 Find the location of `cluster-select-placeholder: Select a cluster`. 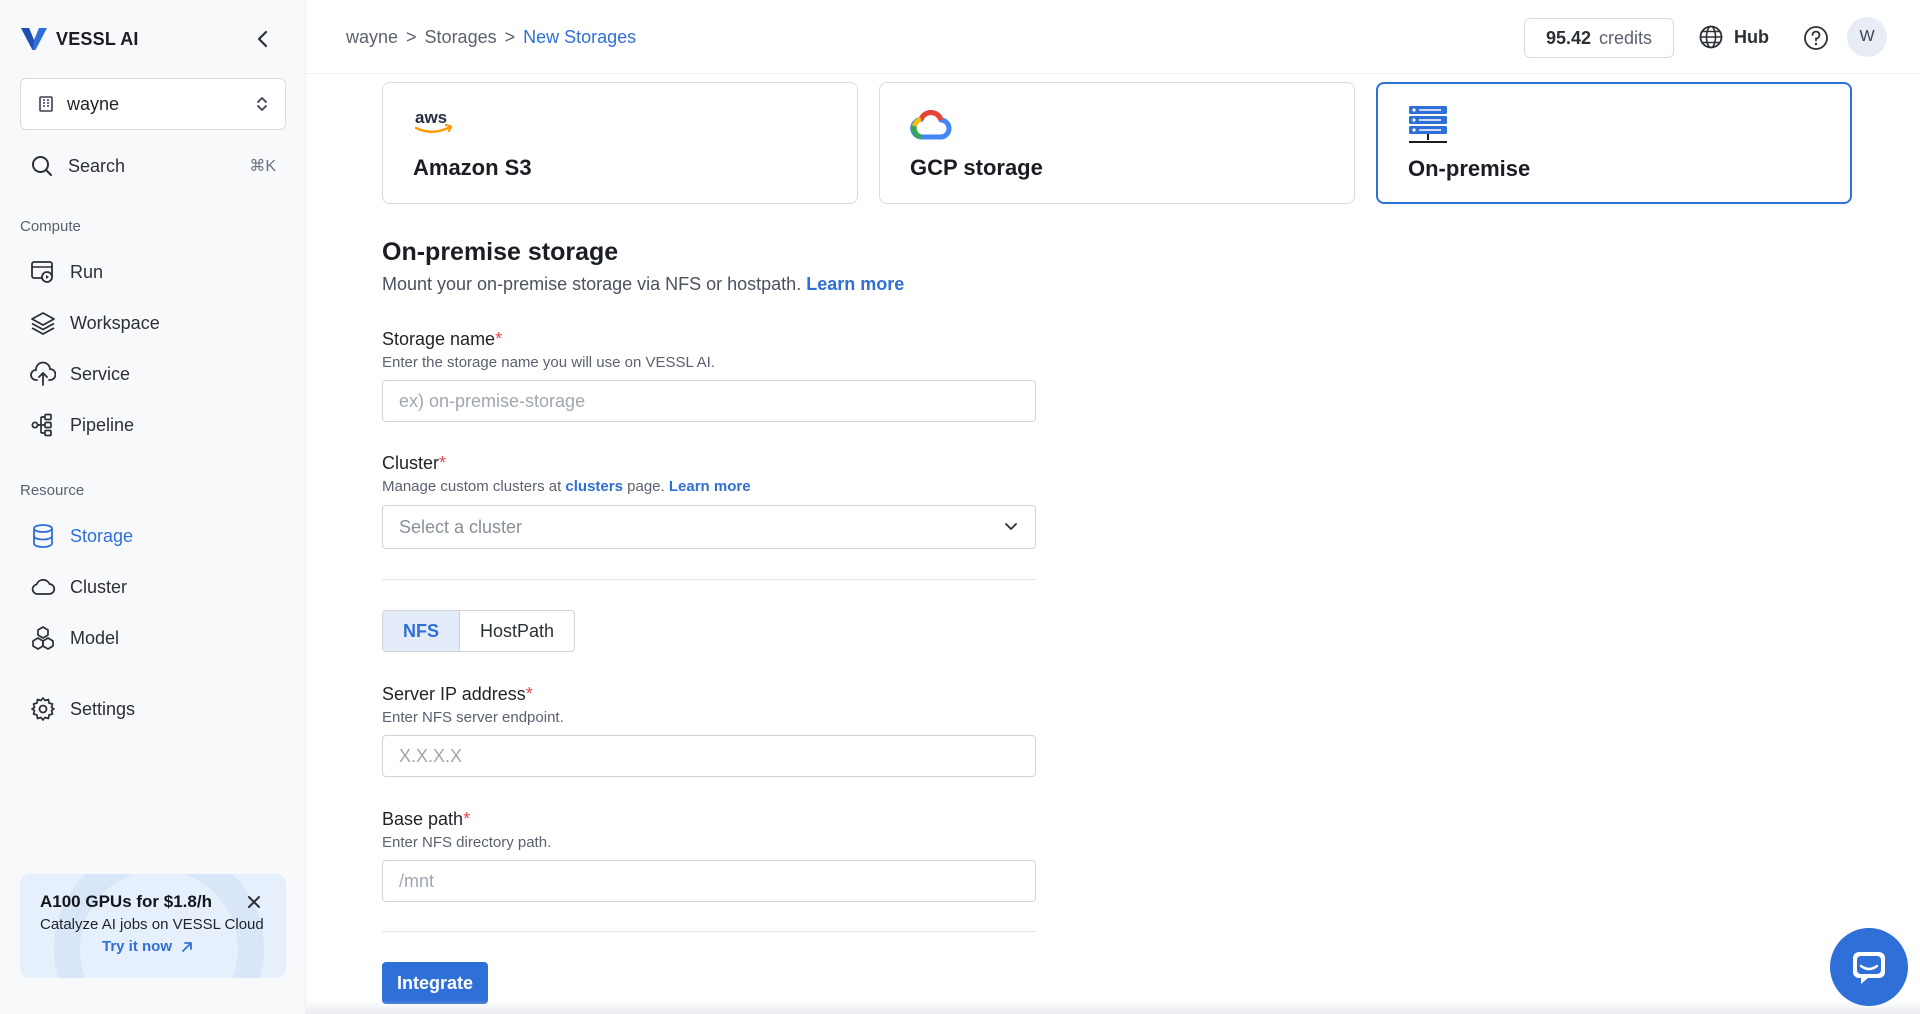

cluster-select-placeholder: Select a cluster is located at coordinates (461, 526).